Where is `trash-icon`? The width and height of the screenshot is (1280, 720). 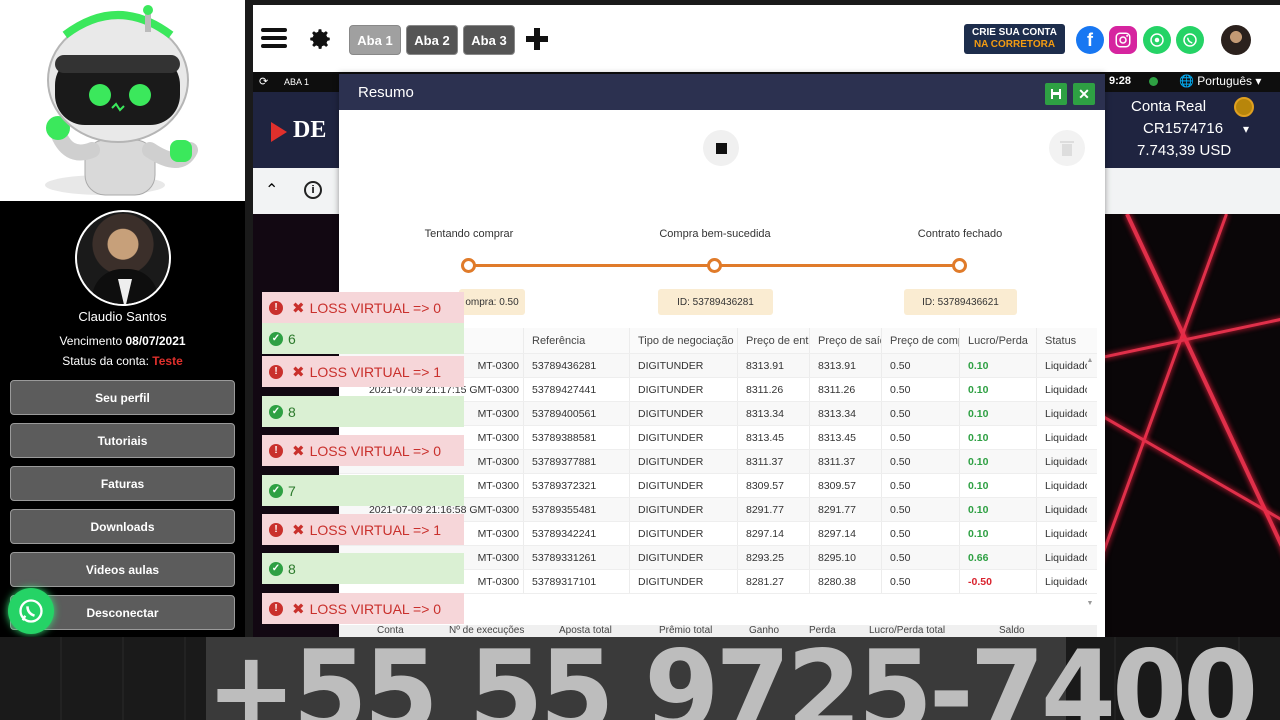
trash-icon is located at coordinates (1067, 148).